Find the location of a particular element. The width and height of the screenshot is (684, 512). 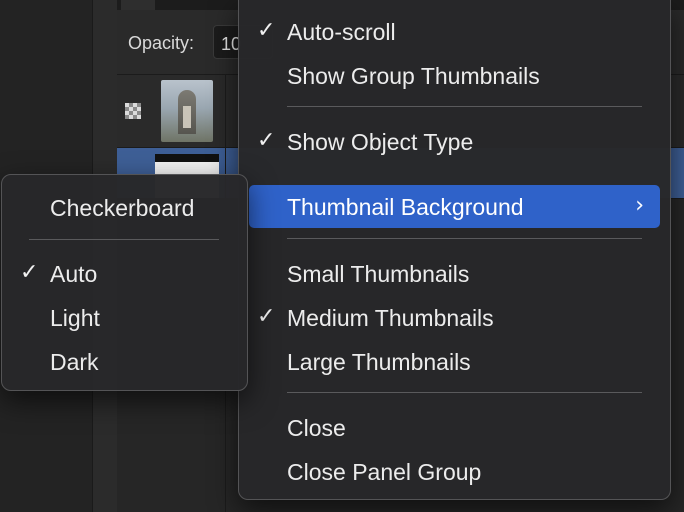

menu-item-label: Show Group Thumbnails is located at coordinates (413, 76).